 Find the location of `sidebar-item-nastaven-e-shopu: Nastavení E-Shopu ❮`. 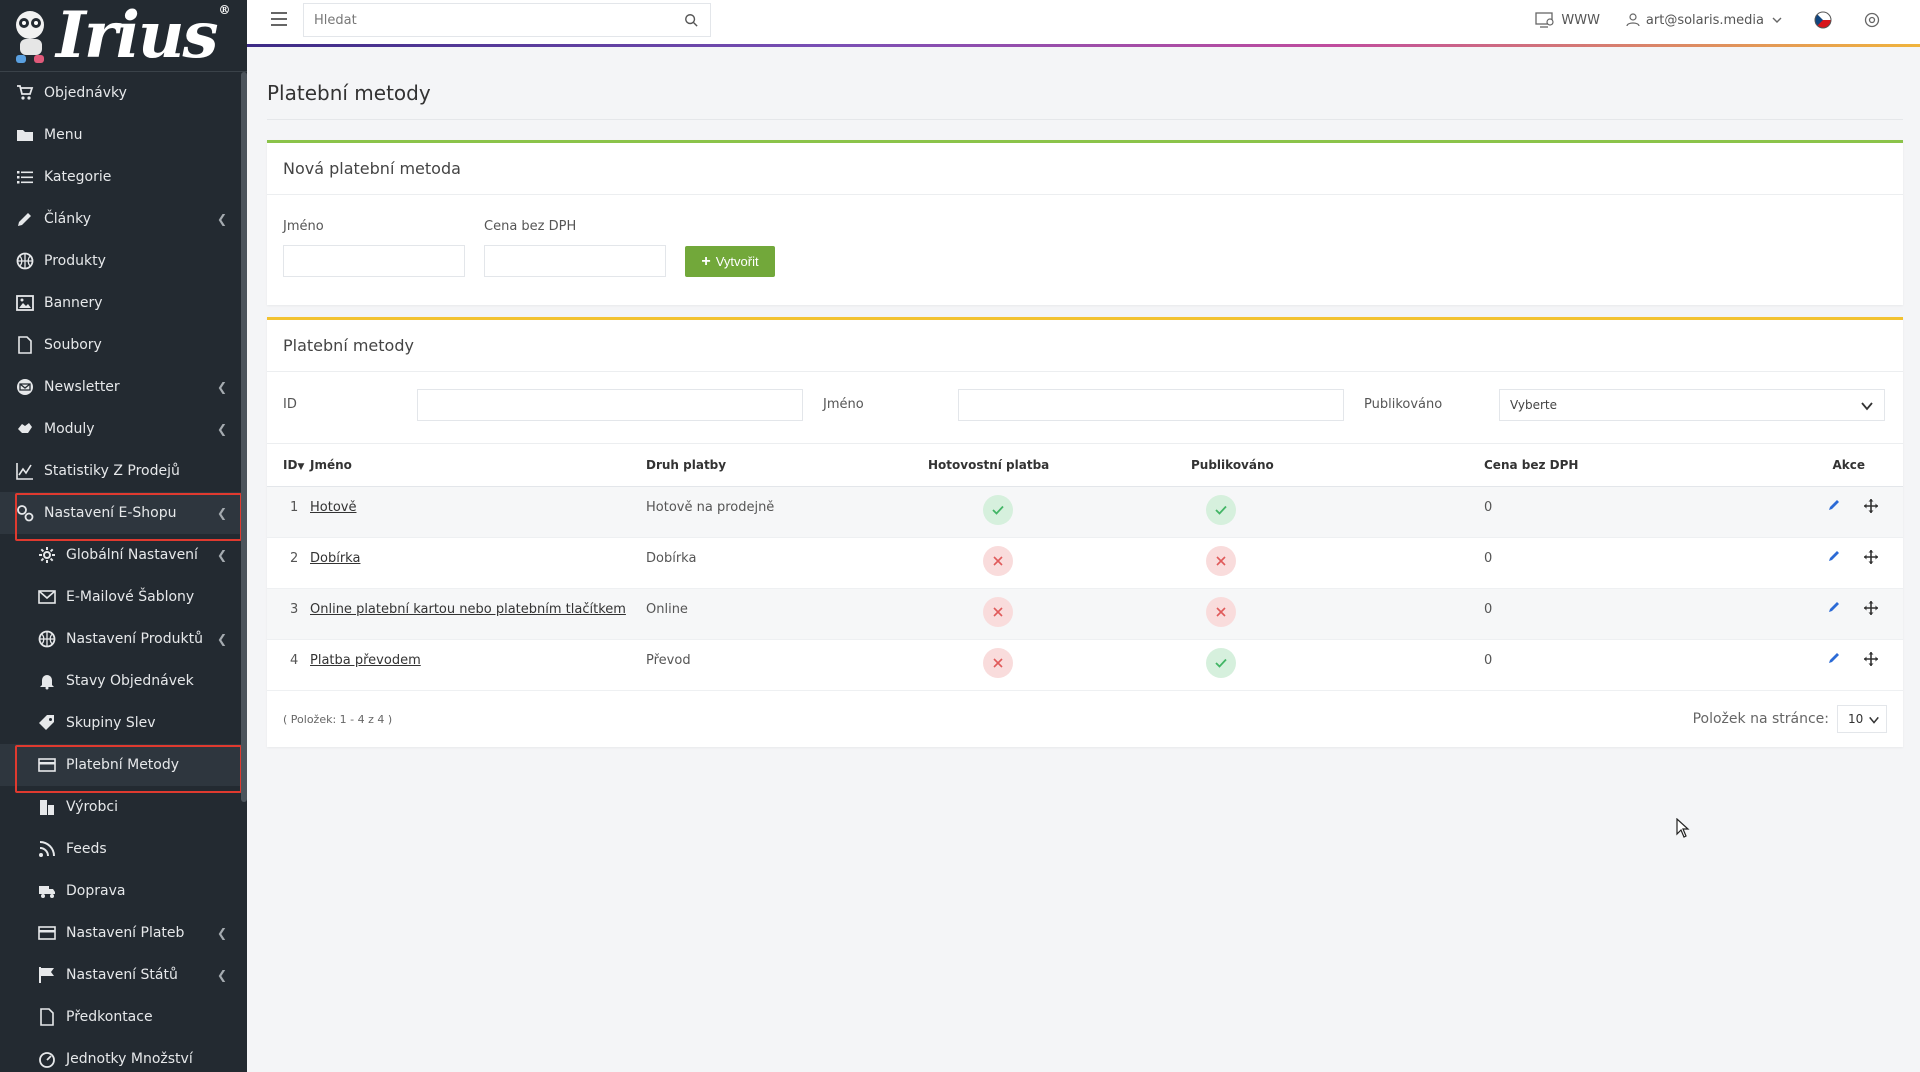

sidebar-item-nastaven-e-shopu: Nastavení E-Shopu ❮ is located at coordinates (123, 516).